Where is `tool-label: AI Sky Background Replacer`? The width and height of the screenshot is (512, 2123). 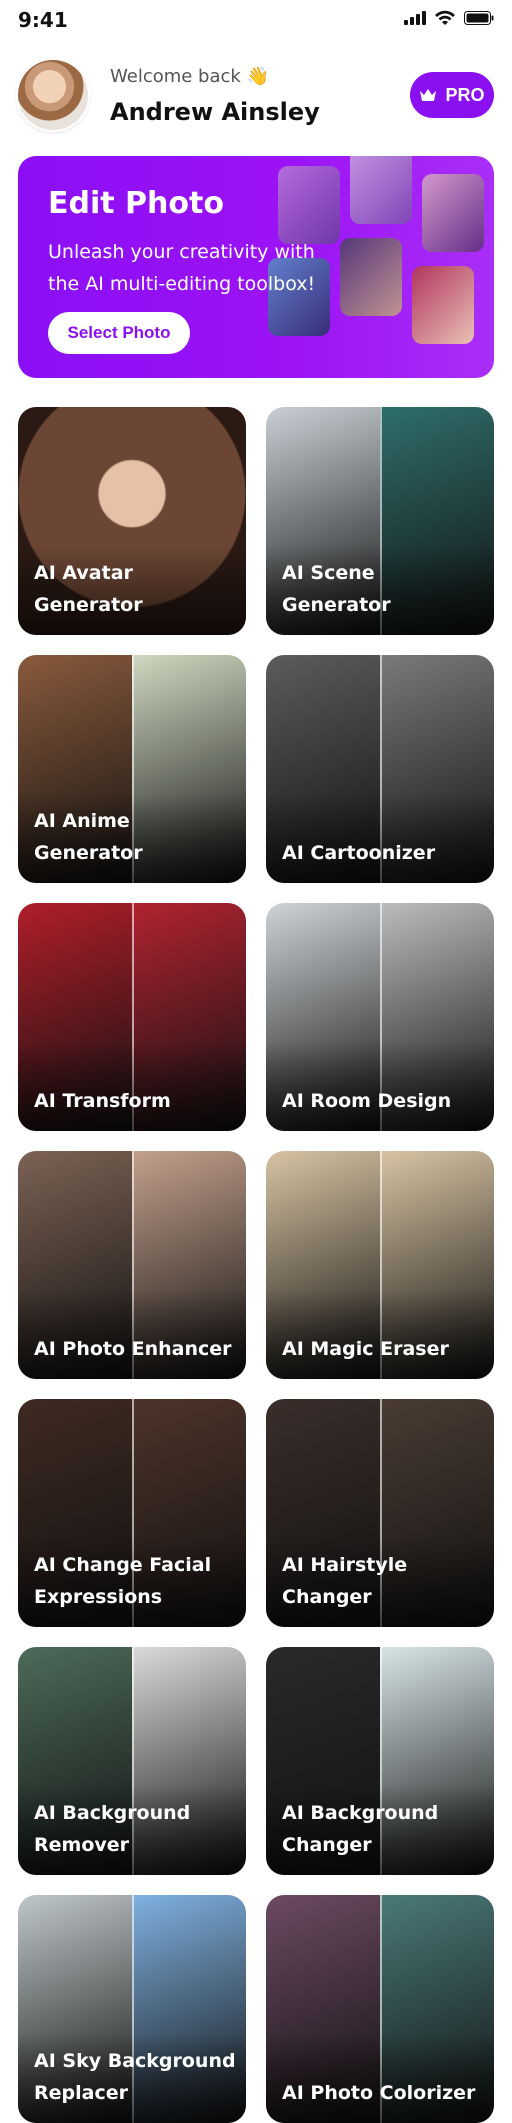
tool-label: AI Sky Background Replacer is located at coordinates (135, 2077).